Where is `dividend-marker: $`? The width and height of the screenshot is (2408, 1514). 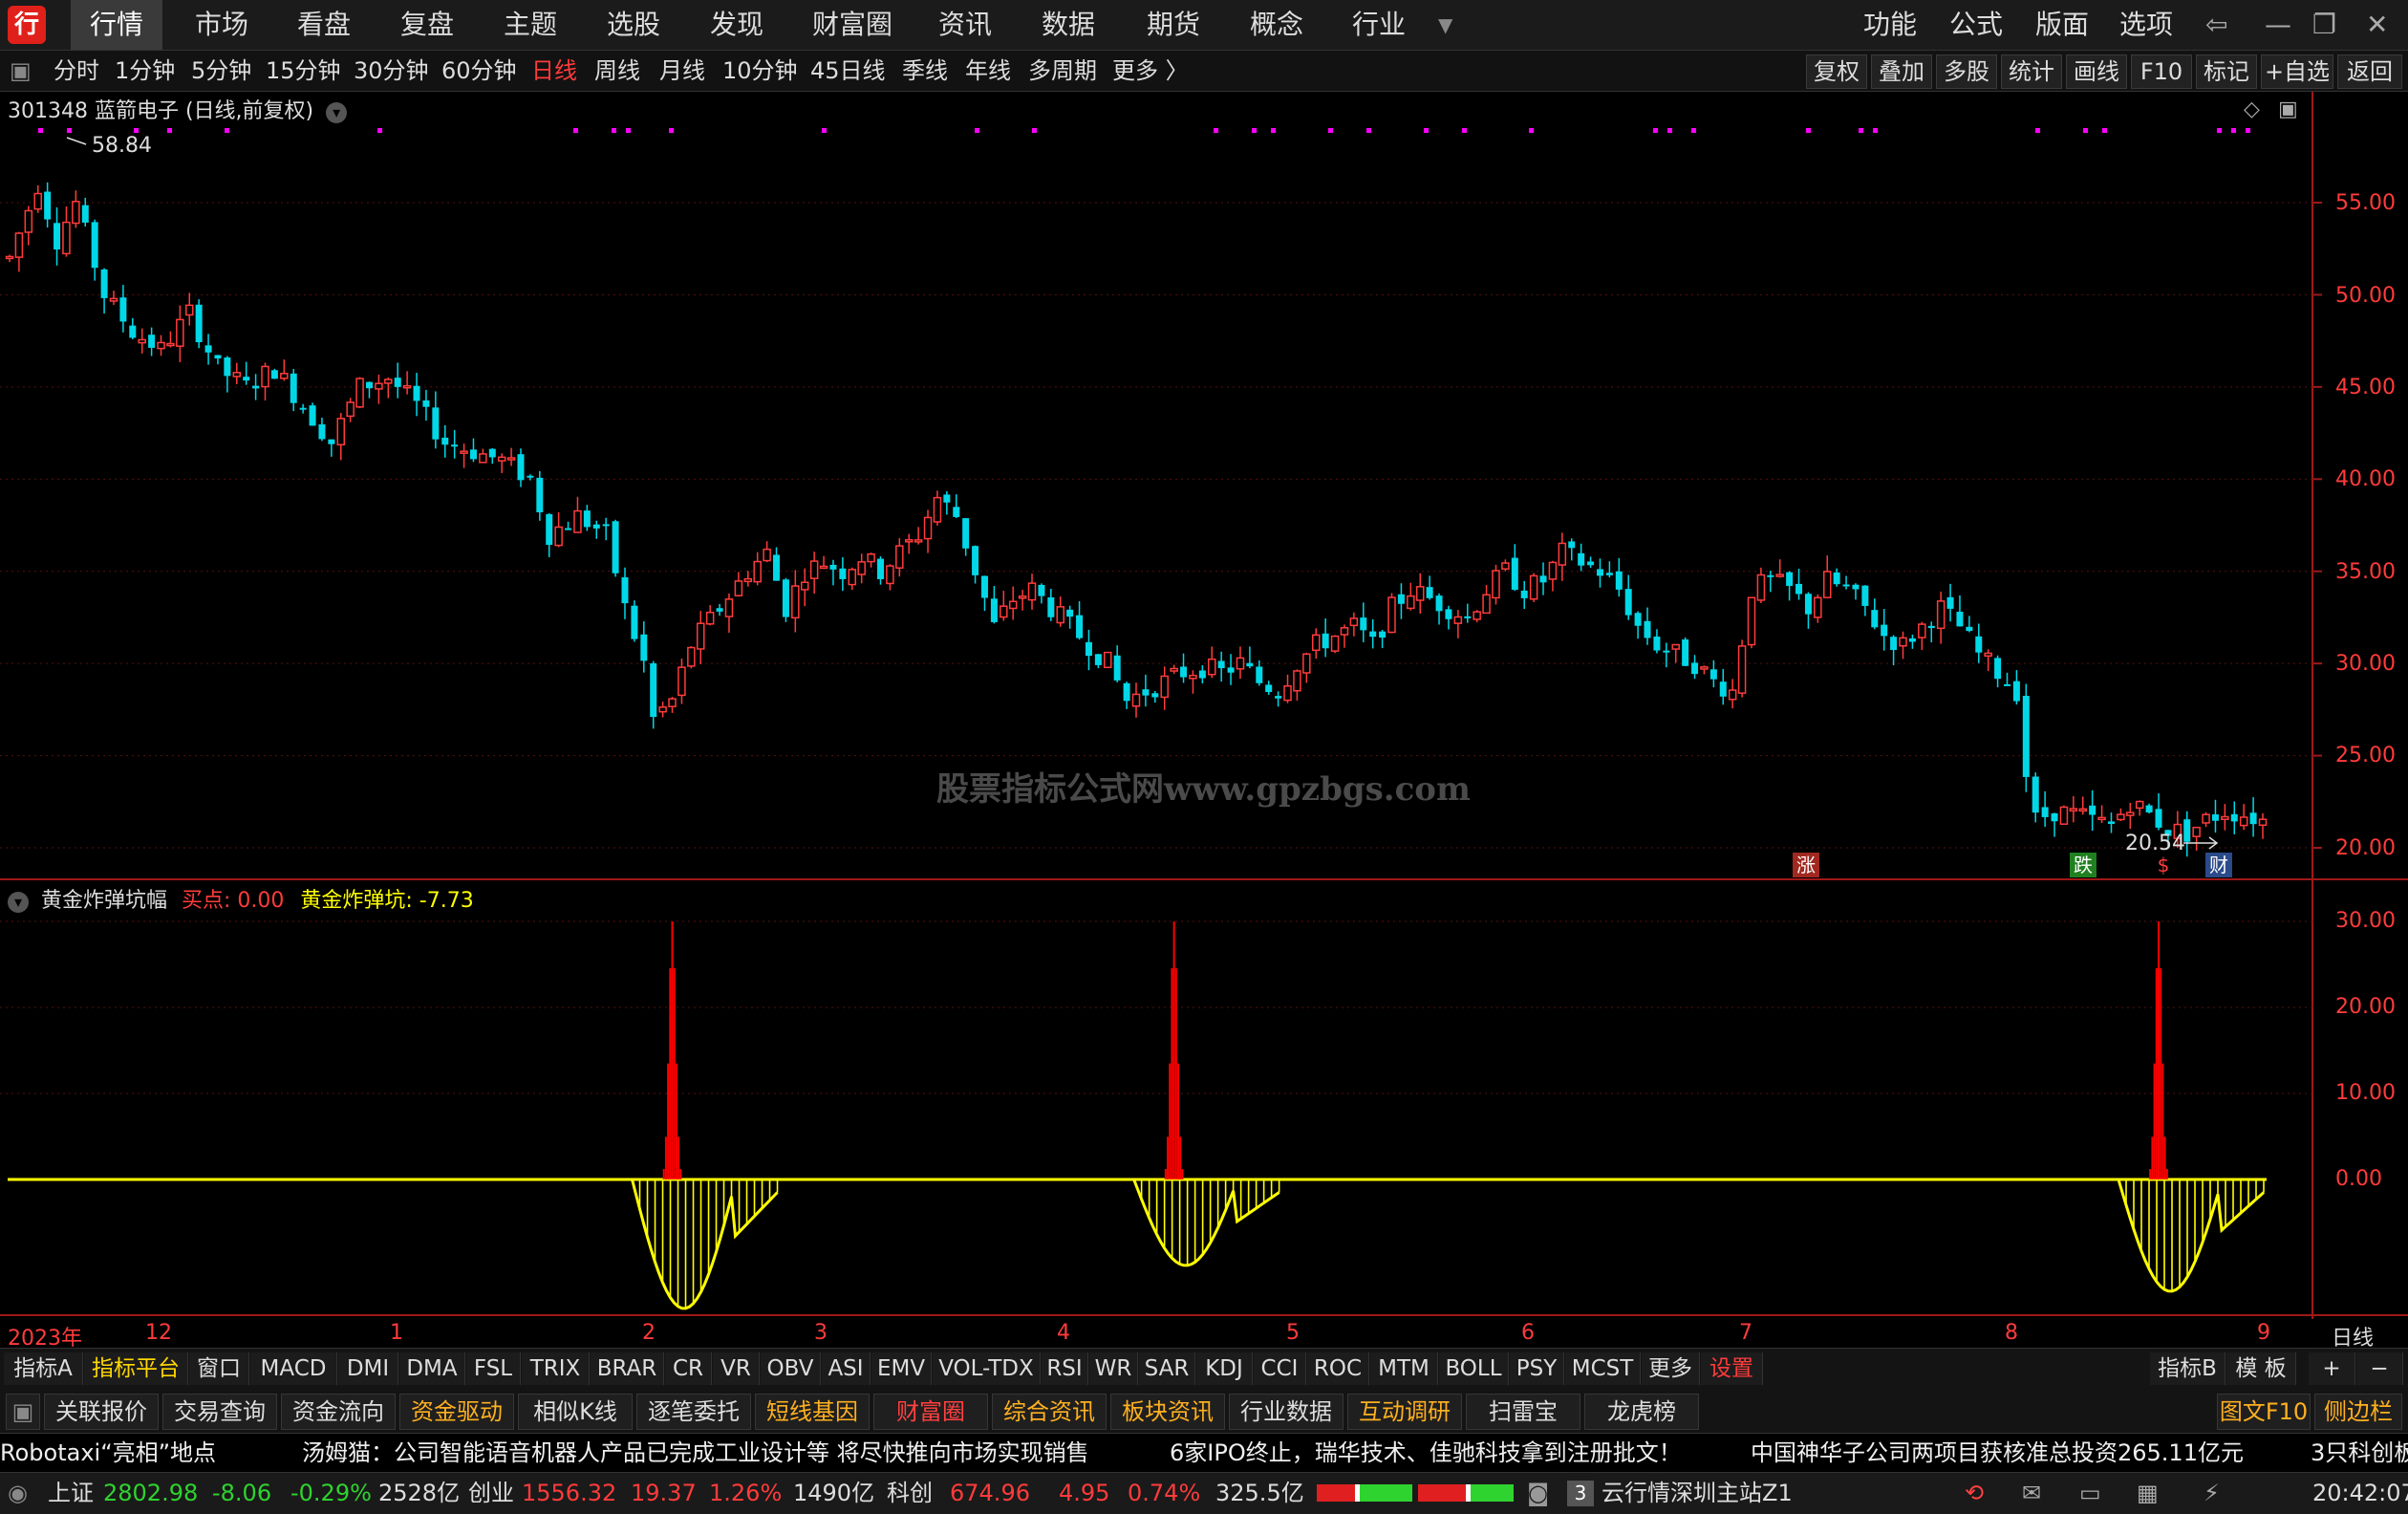
dividend-marker: $ is located at coordinates (2163, 865).